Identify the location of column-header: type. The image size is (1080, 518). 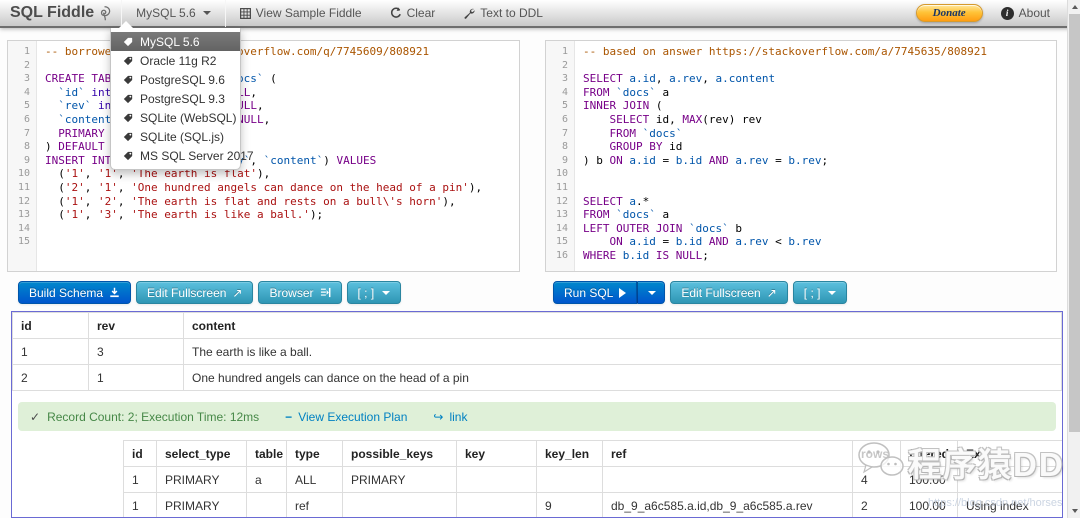
(314, 453).